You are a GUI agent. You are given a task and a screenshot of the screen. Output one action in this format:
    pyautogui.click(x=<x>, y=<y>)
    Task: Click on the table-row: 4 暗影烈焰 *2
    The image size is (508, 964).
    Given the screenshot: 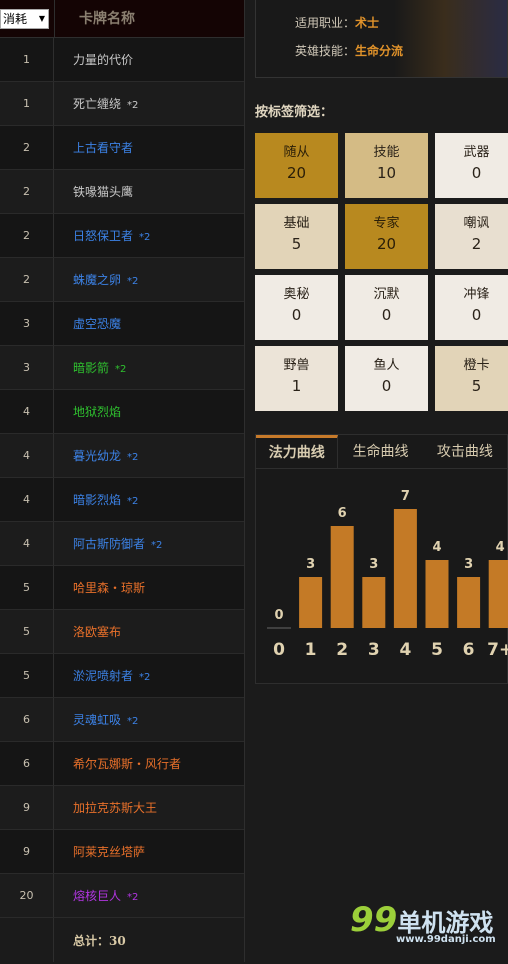 What is the action you would take?
    pyautogui.click(x=122, y=500)
    